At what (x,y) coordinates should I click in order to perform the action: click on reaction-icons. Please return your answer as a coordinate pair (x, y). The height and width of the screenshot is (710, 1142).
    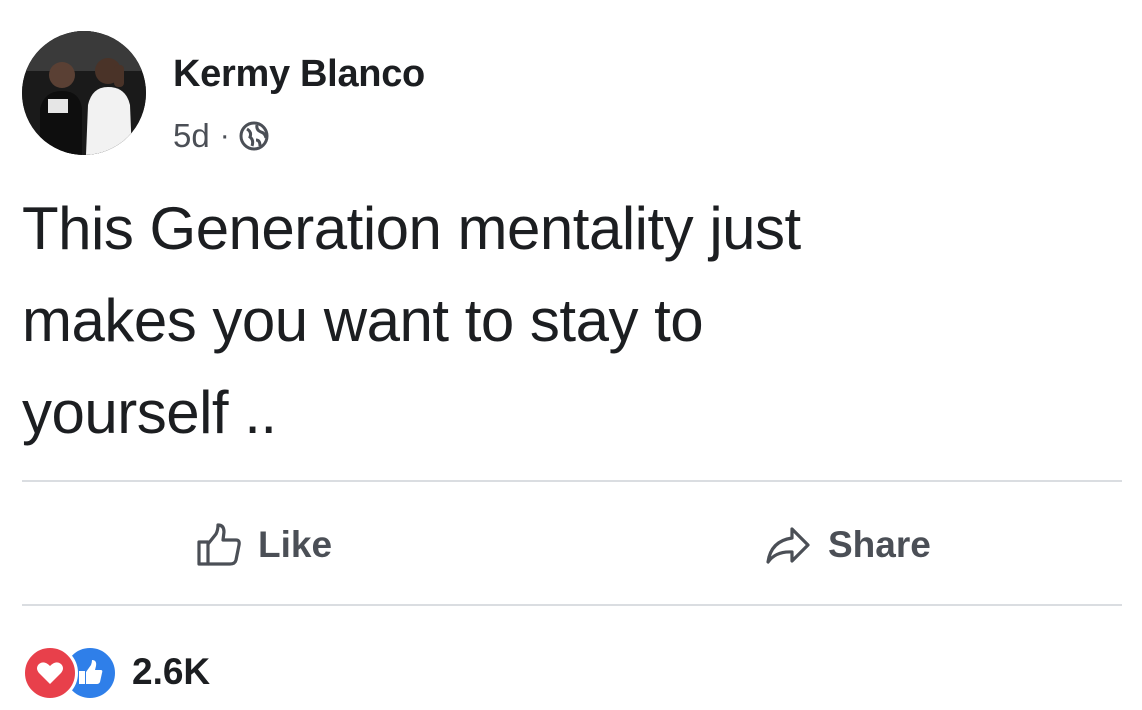
    Looking at the image, I should click on (72, 673).